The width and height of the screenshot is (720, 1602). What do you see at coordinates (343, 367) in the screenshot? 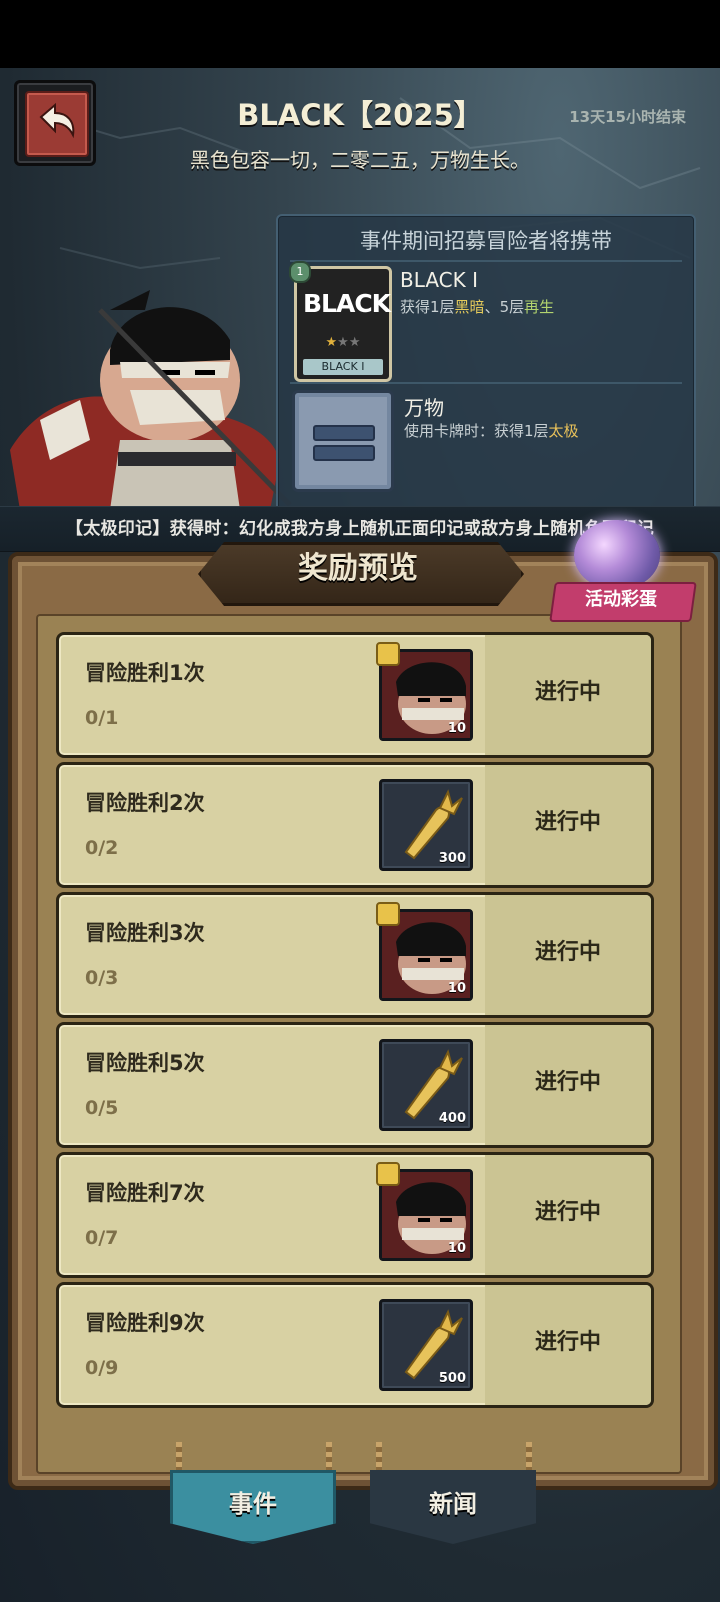
I see `card-label: BLACK I` at bounding box center [343, 367].